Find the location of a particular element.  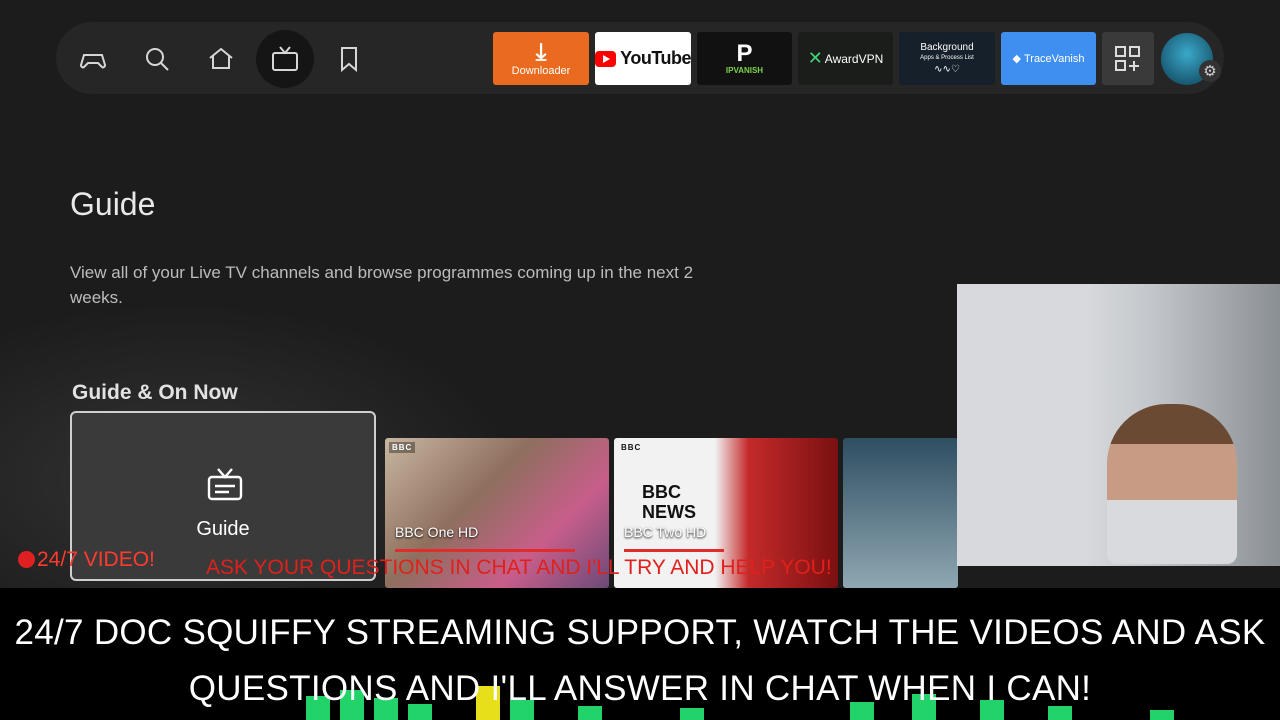

app-background-label: Background is located at coordinates (947, 47).